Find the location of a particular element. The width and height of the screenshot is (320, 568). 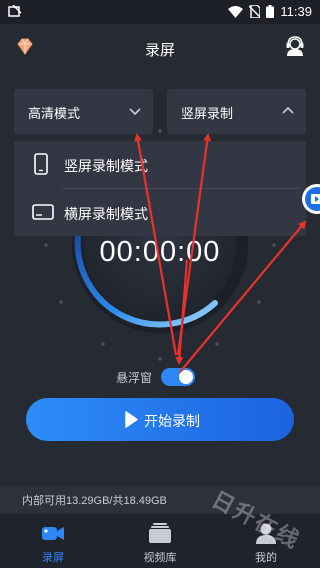

menu-item-portrait-label: 竖屏录制模式 is located at coordinates (106, 167).